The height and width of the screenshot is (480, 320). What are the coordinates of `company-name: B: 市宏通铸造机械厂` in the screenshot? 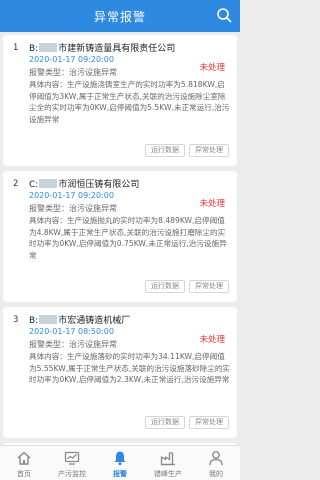 It's located at (80, 320).